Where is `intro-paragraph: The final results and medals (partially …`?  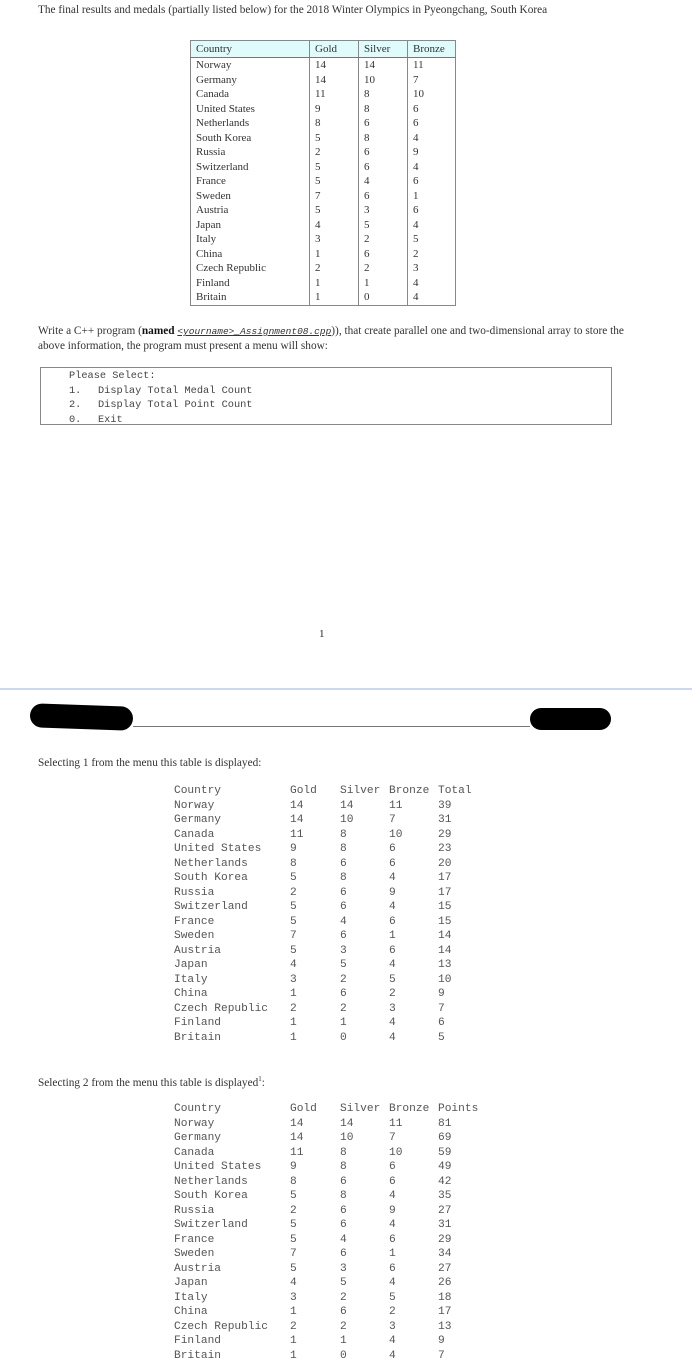
intro-paragraph: The final results and medals (partially … is located at coordinates (293, 10).